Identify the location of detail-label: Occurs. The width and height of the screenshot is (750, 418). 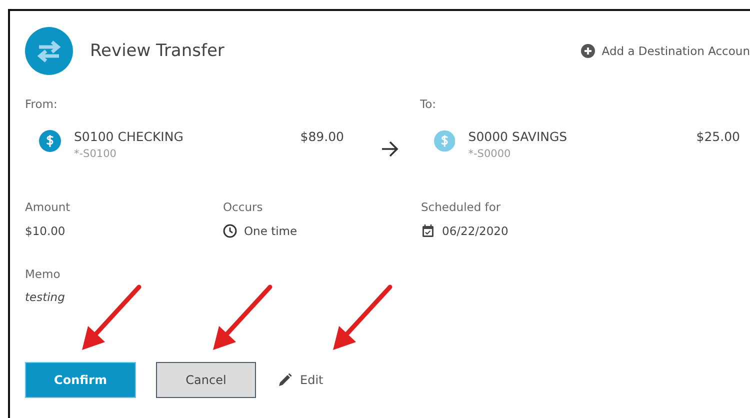
(243, 207).